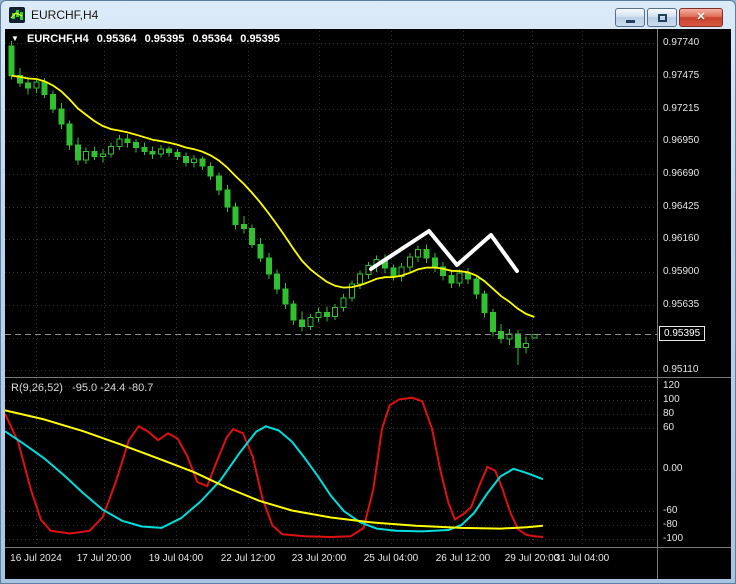 The image size is (736, 584). I want to click on indicator-tick-label: 120, so click(671, 385).